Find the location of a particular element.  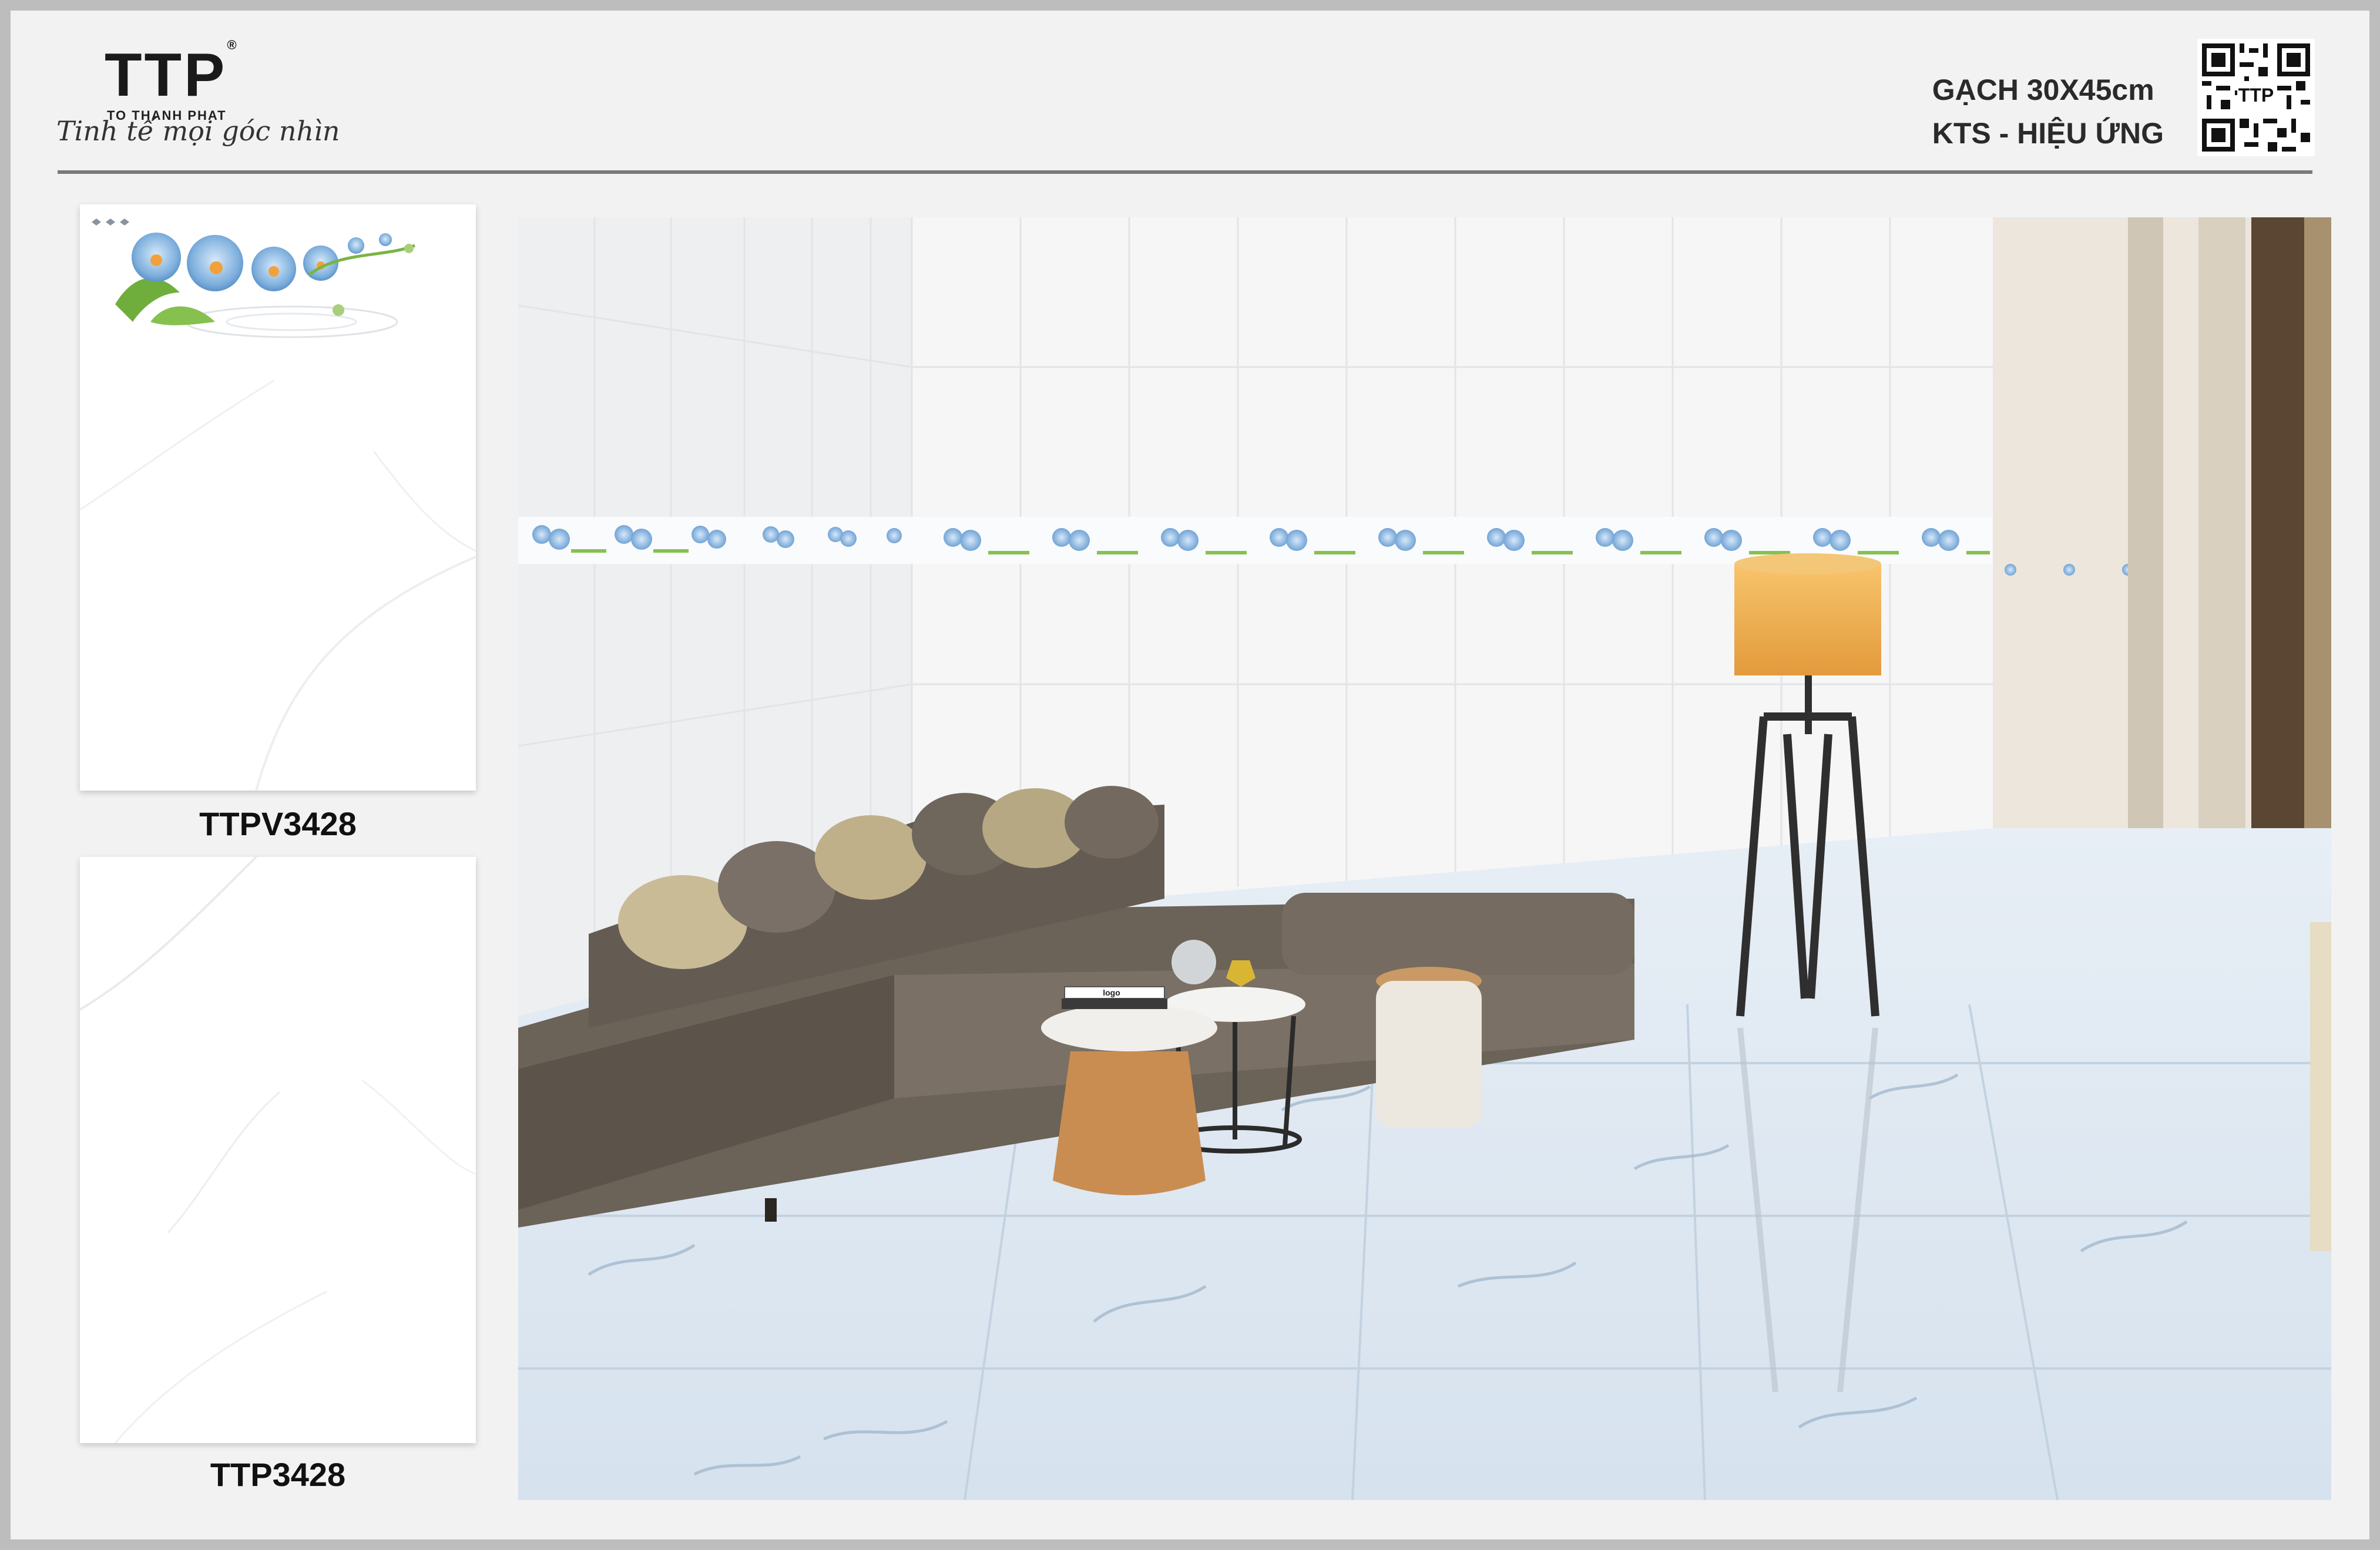

swatch-code-2: TTP3428 is located at coordinates (278, 1475).